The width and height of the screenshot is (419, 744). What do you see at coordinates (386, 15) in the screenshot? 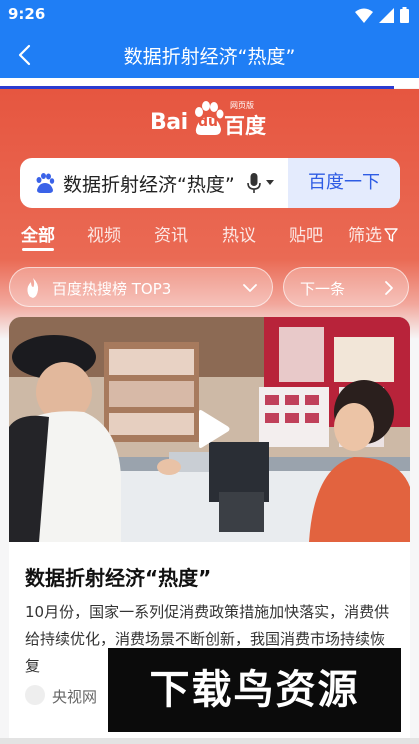
I see `signal-icon` at bounding box center [386, 15].